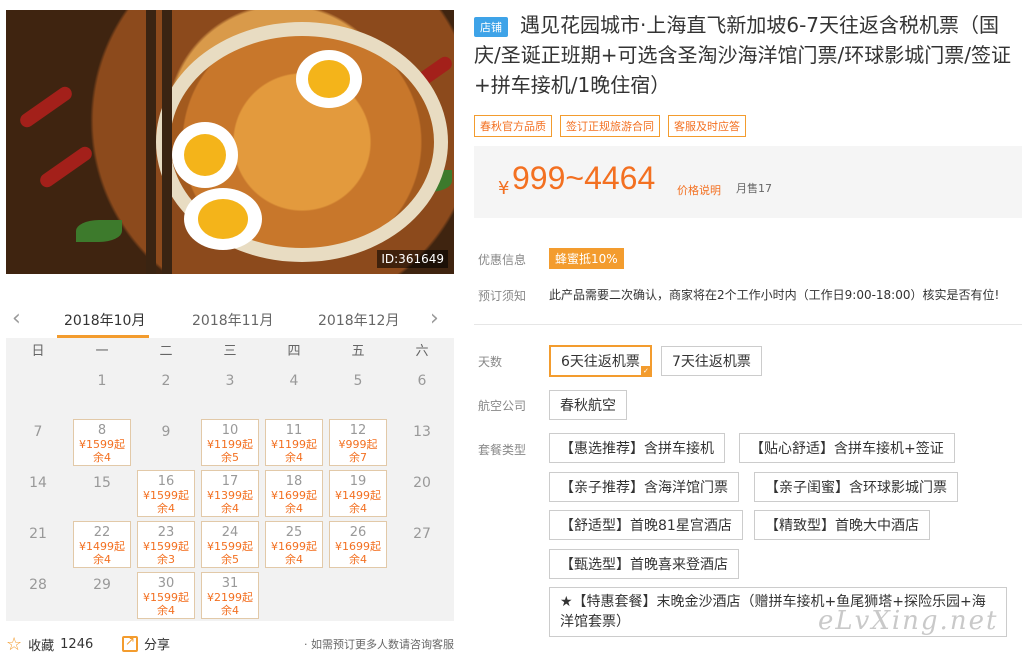 Image resolution: width=1023 pixels, height=658 pixels. What do you see at coordinates (644, 564) in the screenshot?
I see `option-package-7: 【甄选型】首晚喜来登酒店` at bounding box center [644, 564].